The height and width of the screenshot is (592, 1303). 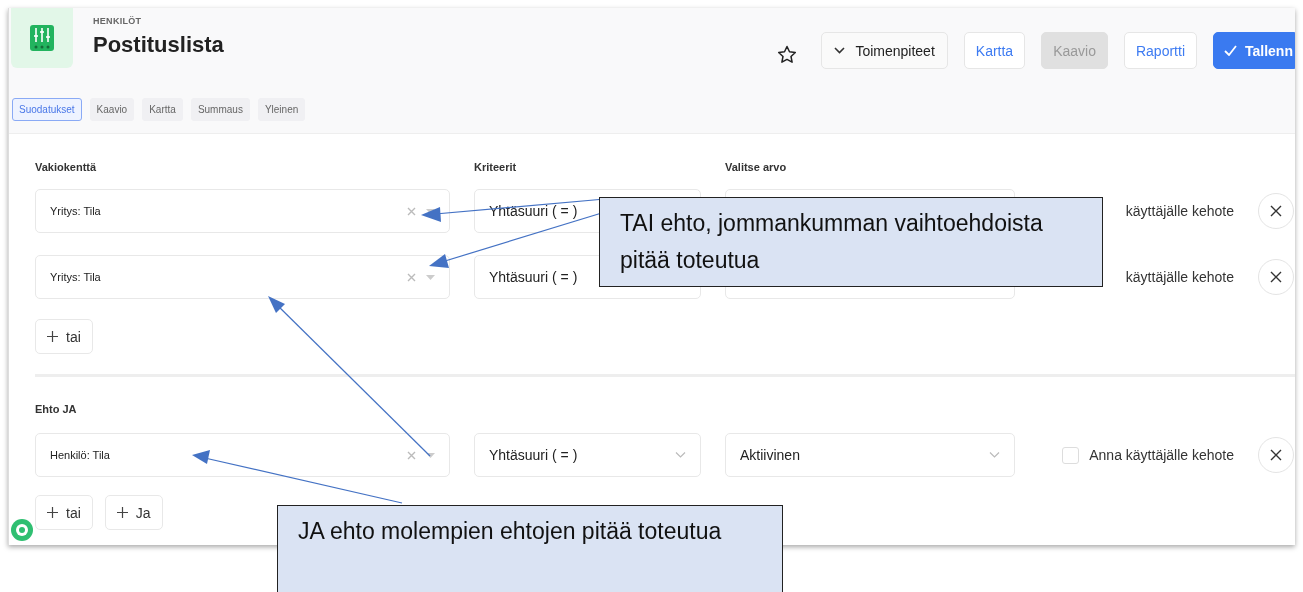 What do you see at coordinates (47, 109) in the screenshot?
I see `tab: Suodatukset` at bounding box center [47, 109].